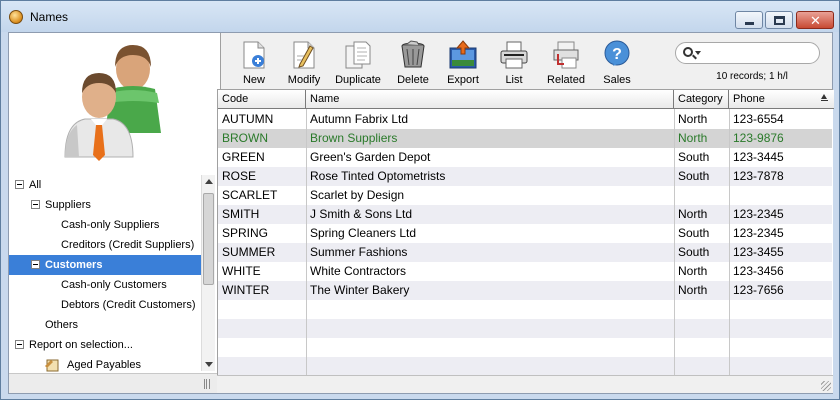  I want to click on modify-button: Modify, so click(304, 62).